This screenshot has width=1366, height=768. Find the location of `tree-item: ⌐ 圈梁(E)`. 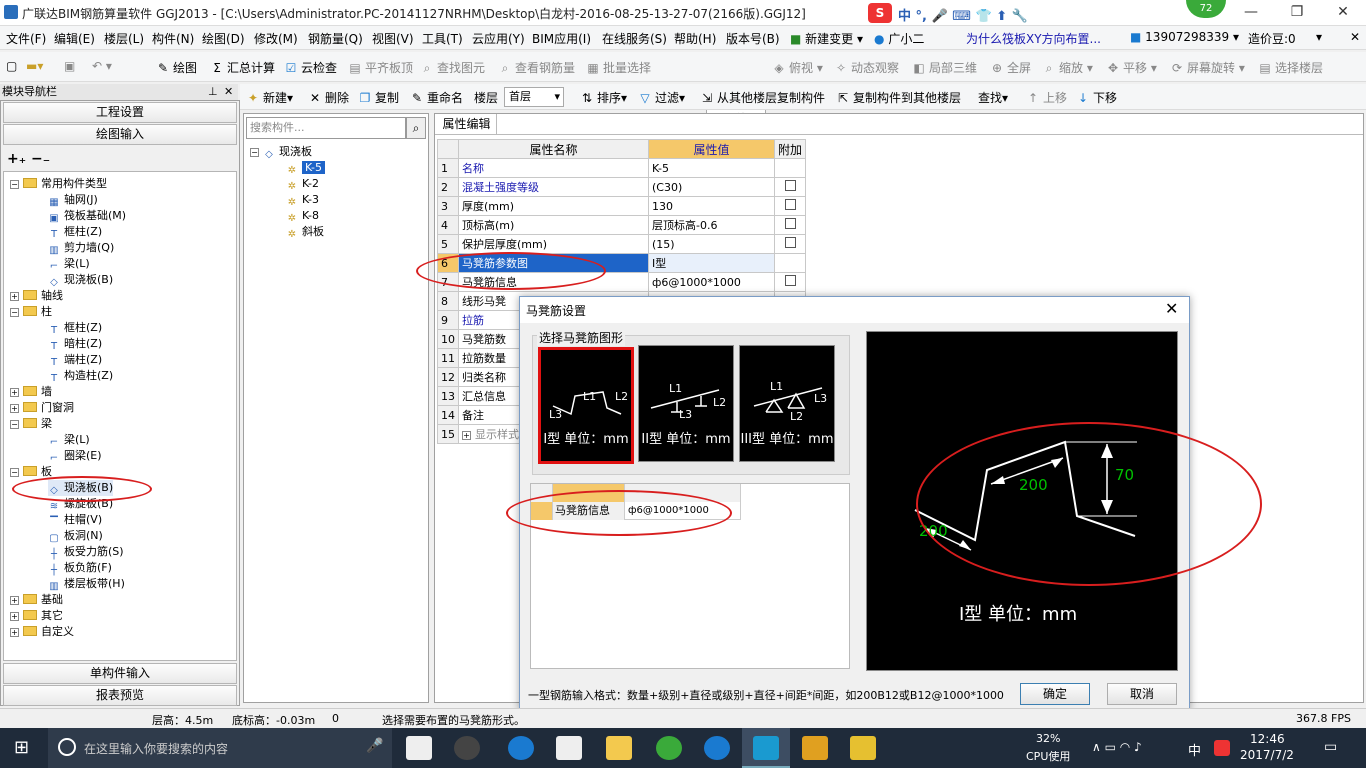

tree-item: ⌐ 圈梁(E) is located at coordinates (75, 456).